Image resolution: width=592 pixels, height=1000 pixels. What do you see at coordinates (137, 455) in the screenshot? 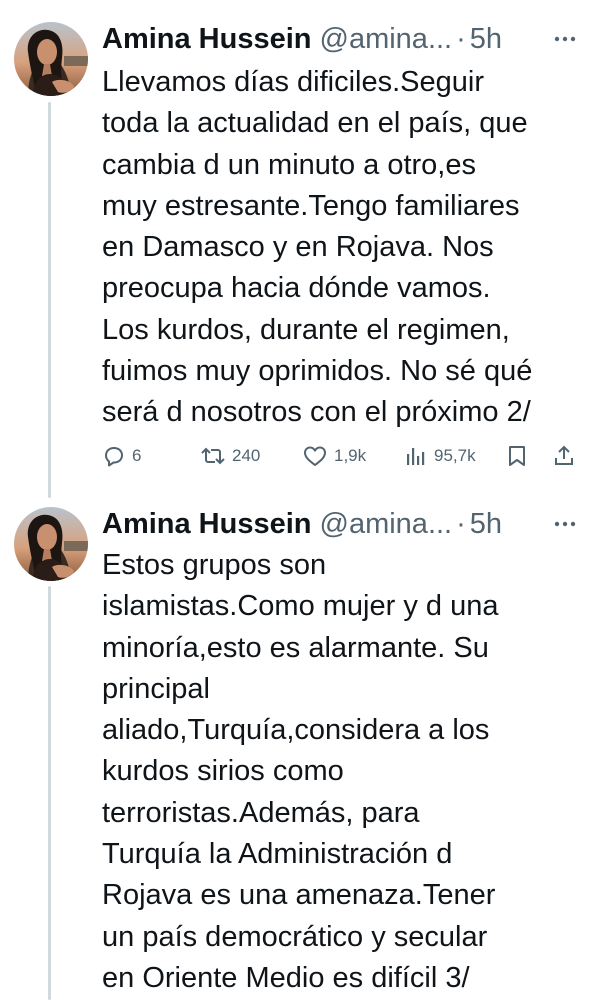
I see `reply-count: 6` at bounding box center [137, 455].